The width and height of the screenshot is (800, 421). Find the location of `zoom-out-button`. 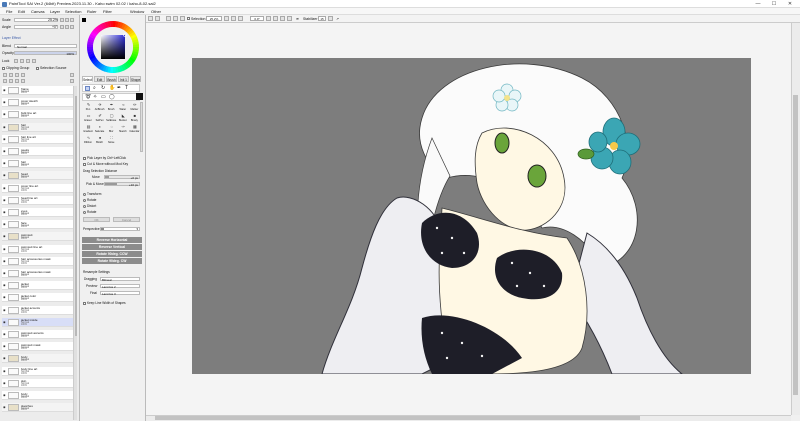

zoom-out-button is located at coordinates (62, 20).